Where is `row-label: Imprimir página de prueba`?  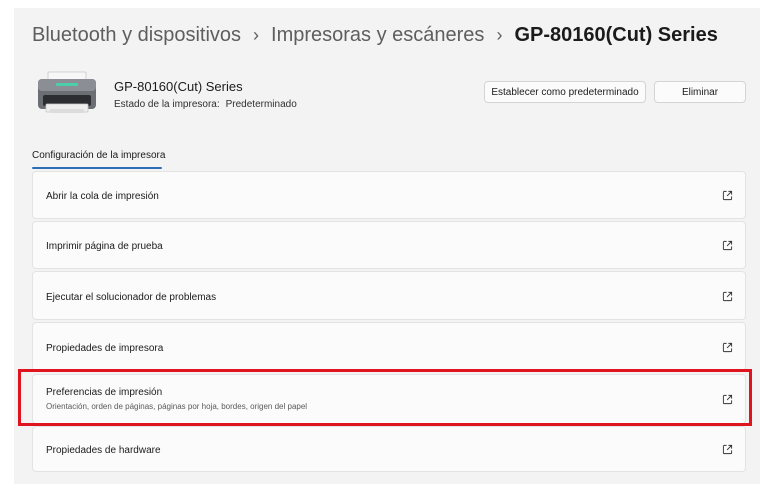
row-label: Imprimir página de prueba is located at coordinates (104, 246).